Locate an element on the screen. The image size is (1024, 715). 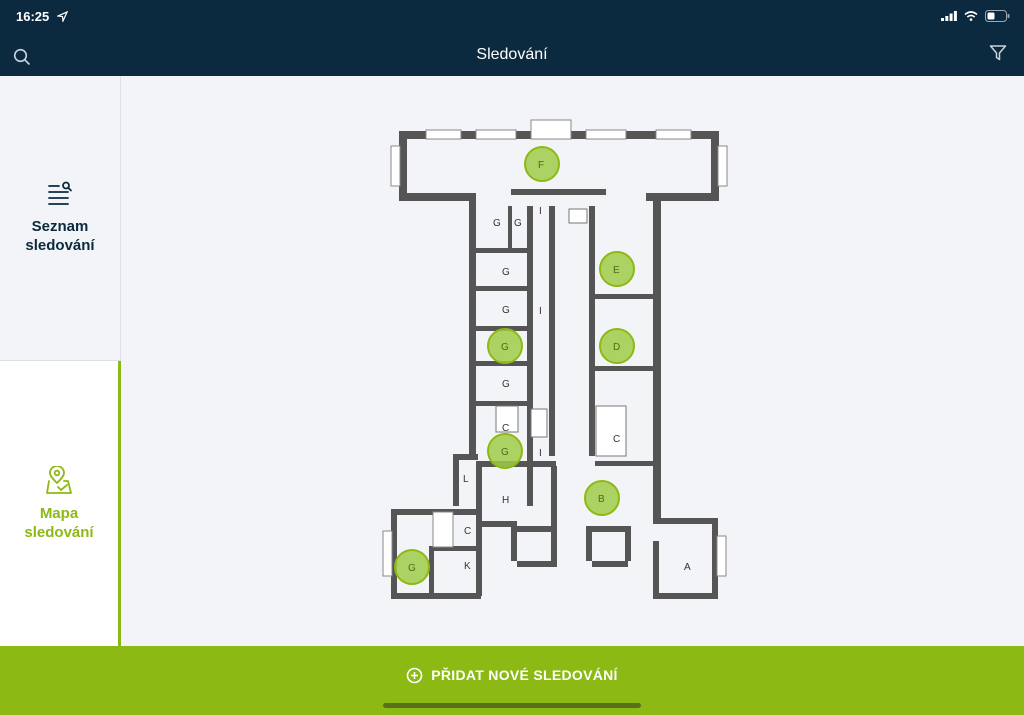
filter-button is located at coordinates (998, 53).